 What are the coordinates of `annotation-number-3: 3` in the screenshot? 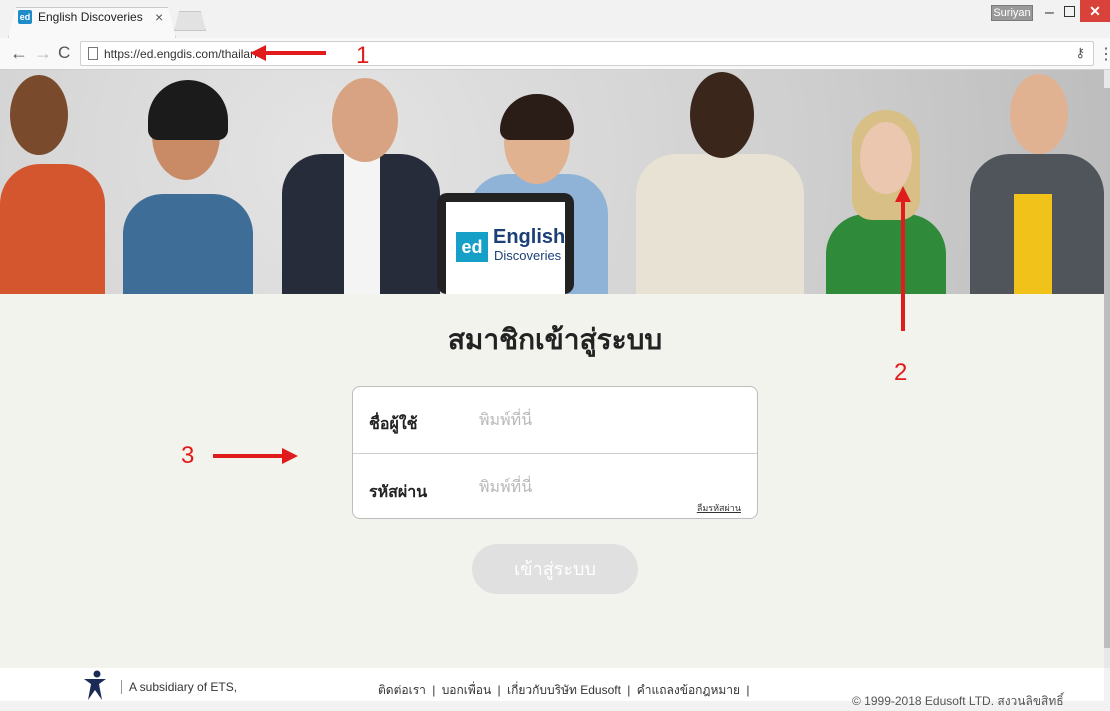 It's located at (188, 455).